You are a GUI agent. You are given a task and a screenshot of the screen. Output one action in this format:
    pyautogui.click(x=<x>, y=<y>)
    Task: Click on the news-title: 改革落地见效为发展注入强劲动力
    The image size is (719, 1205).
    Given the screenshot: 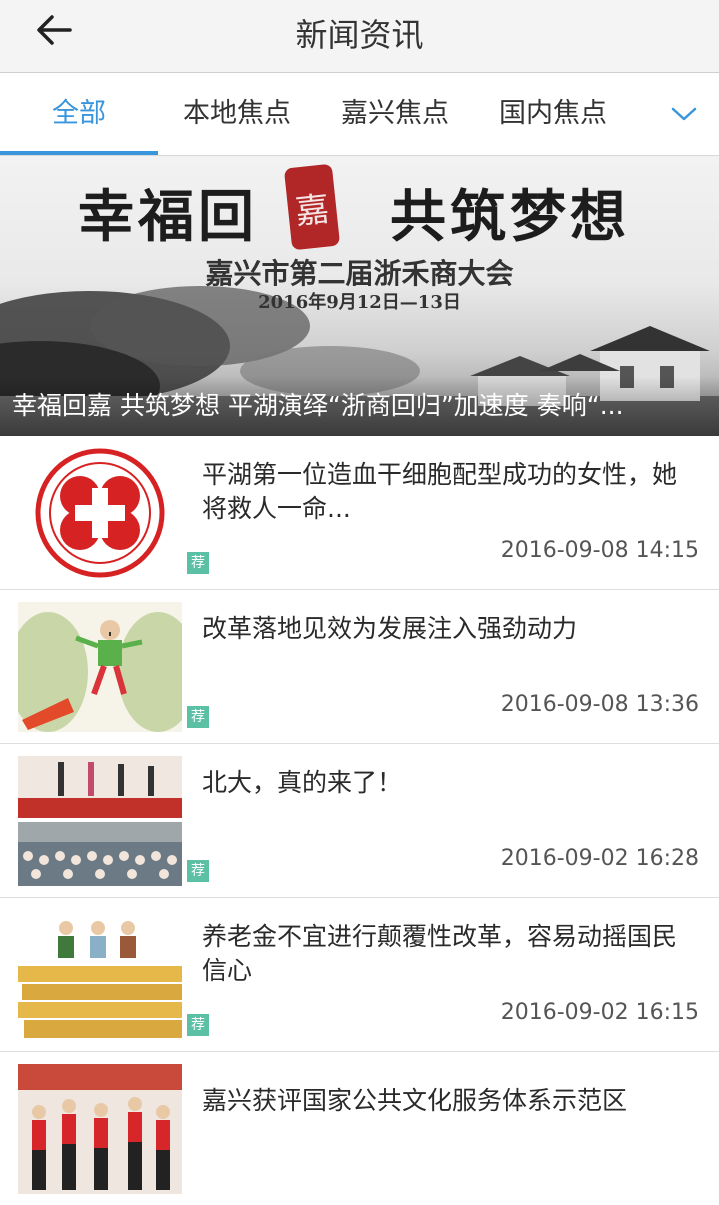 What is the action you would take?
    pyautogui.click(x=390, y=628)
    